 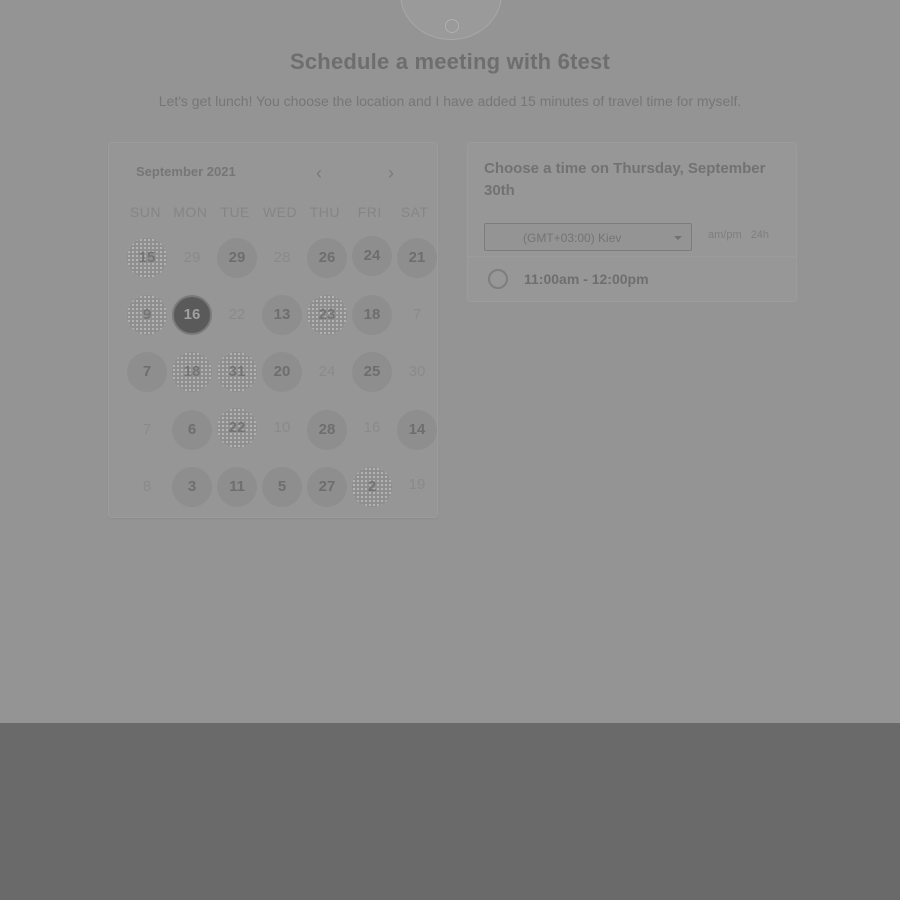 What do you see at coordinates (147, 315) in the screenshot?
I see `calendar-day: 9` at bounding box center [147, 315].